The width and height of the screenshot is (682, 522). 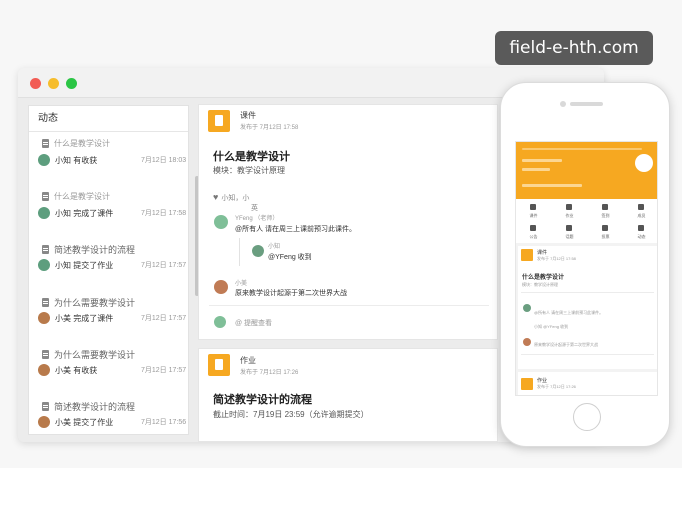 What do you see at coordinates (587, 383) in the screenshot?
I see `phone-homework-card: 作业 发布于 7月12日 17:26` at bounding box center [587, 383].